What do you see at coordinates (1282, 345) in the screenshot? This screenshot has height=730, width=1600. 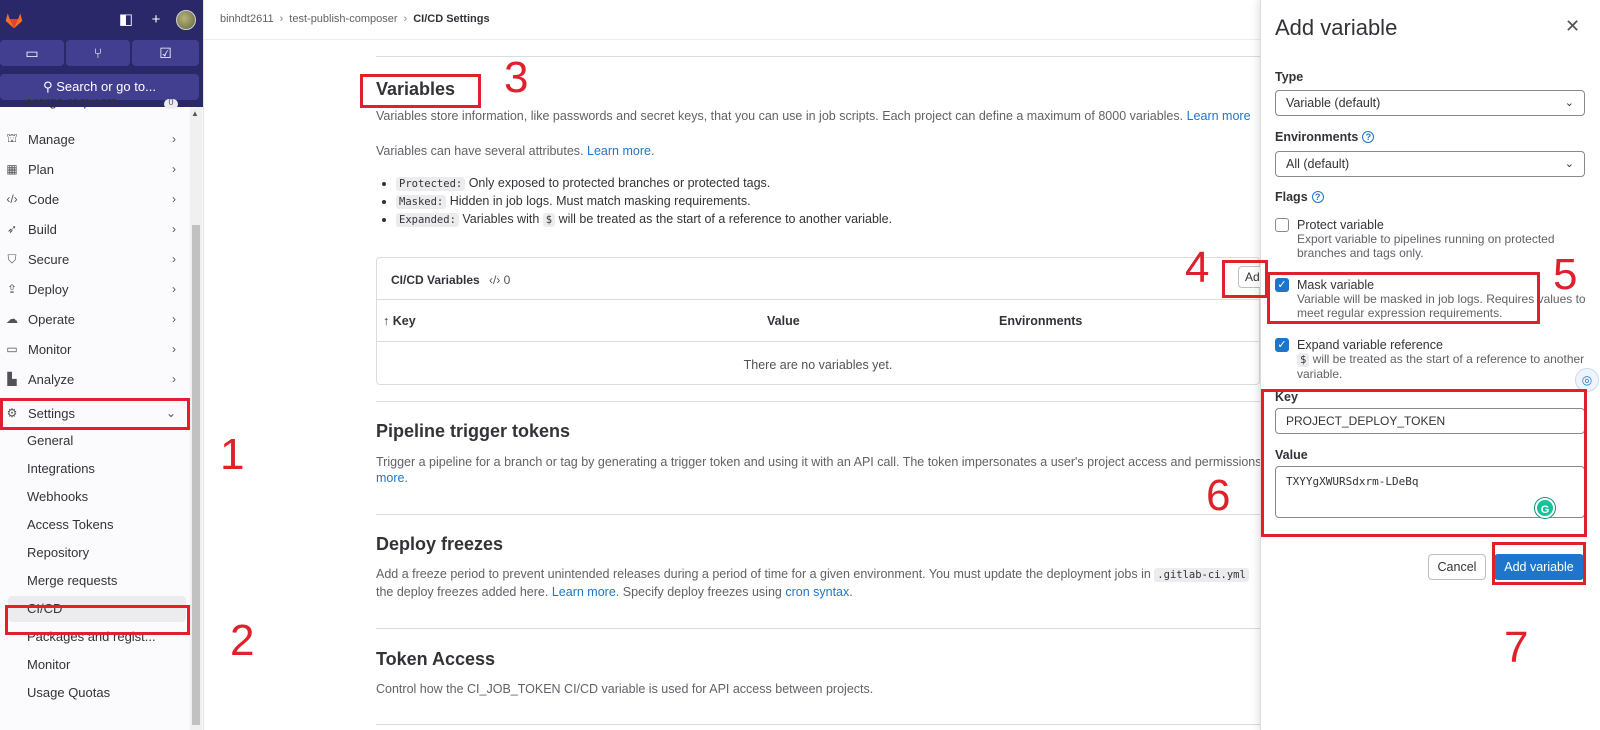 I see `expand-variable-checkbox: ✓` at bounding box center [1282, 345].